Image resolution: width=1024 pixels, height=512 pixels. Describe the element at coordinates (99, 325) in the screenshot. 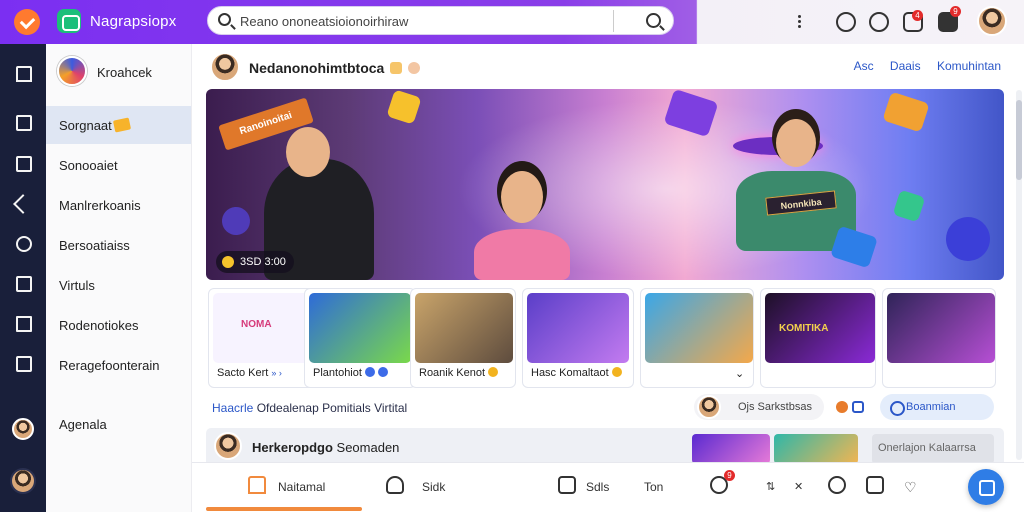

I see `sidebar-item-label: Rodenotiokes` at that location.